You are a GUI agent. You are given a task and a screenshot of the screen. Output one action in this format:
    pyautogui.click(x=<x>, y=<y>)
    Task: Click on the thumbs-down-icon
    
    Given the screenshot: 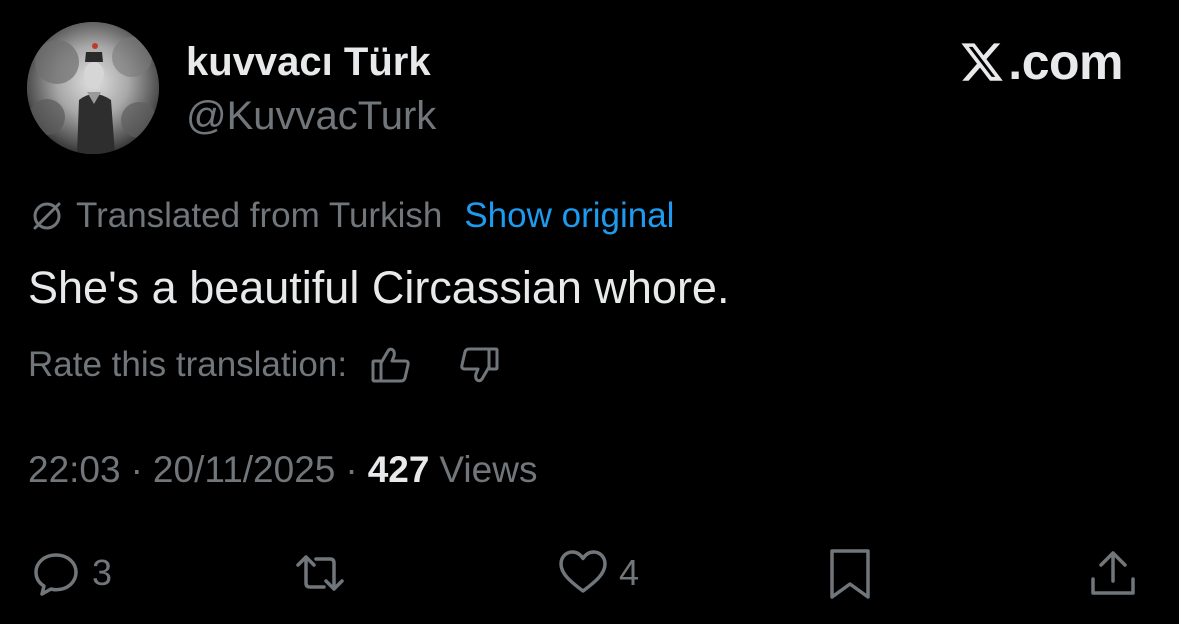 What is the action you would take?
    pyautogui.click(x=479, y=365)
    